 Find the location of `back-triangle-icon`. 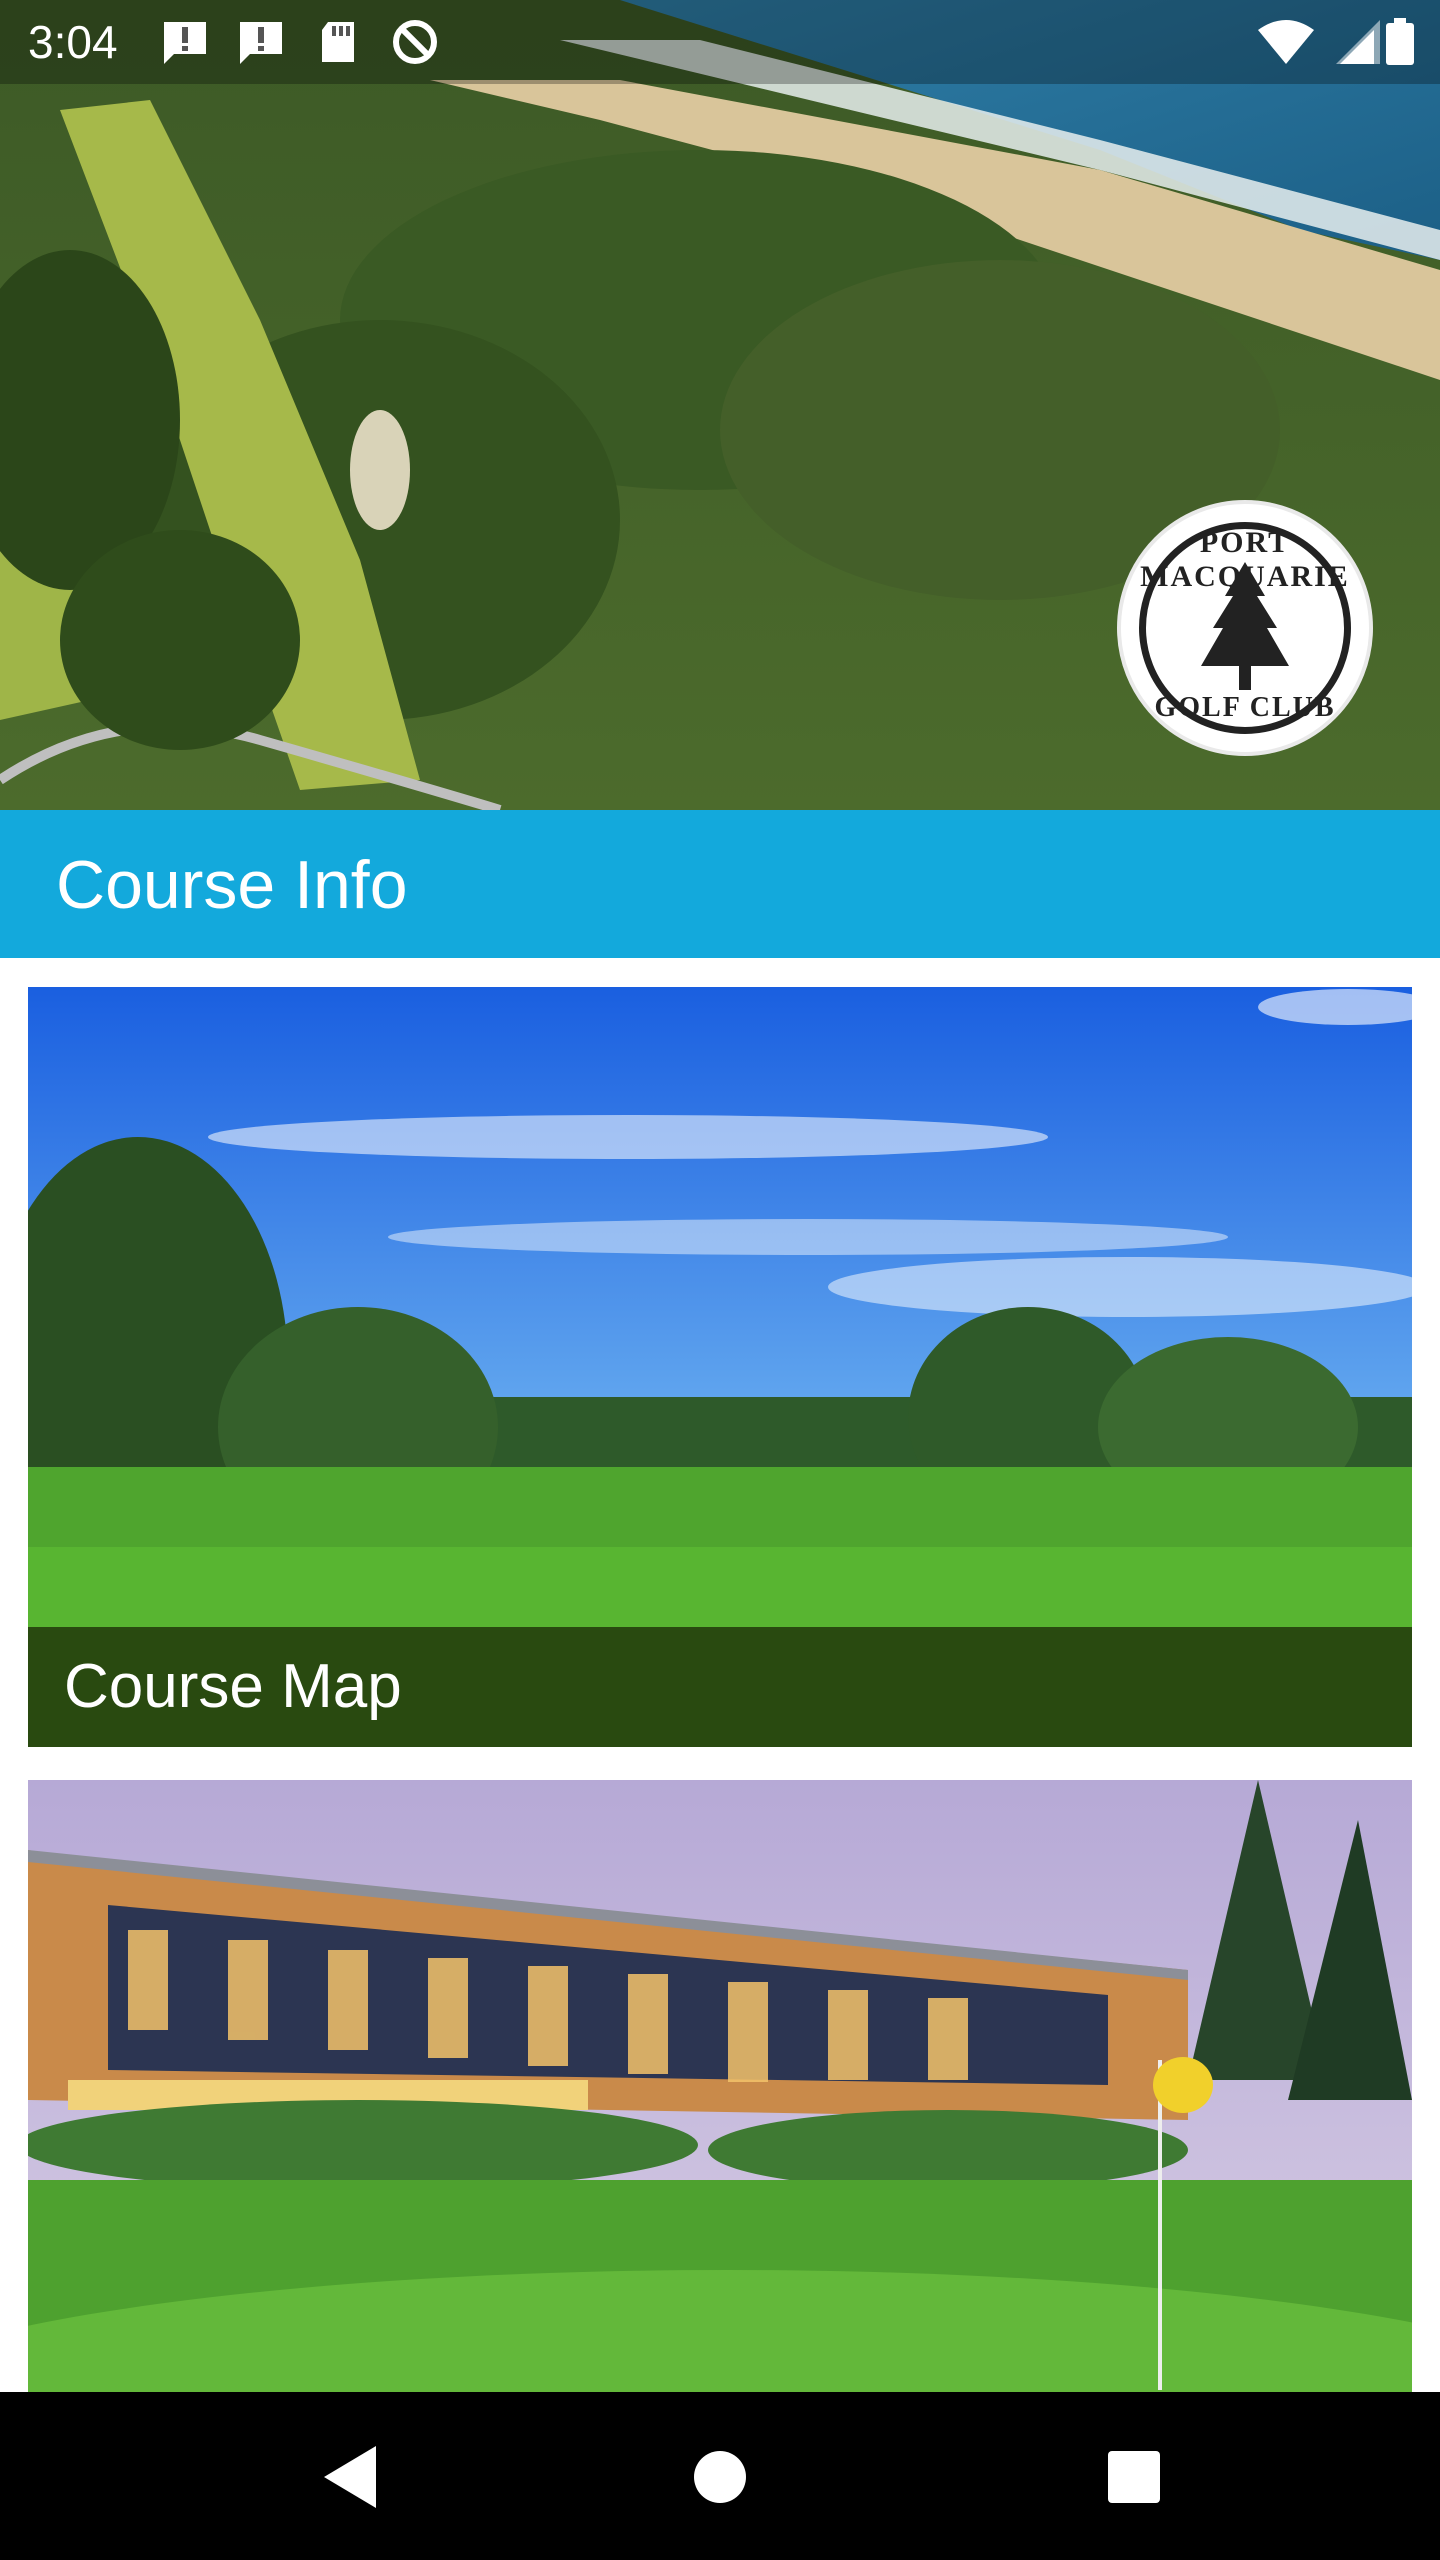

back-triangle-icon is located at coordinates (350, 2477).